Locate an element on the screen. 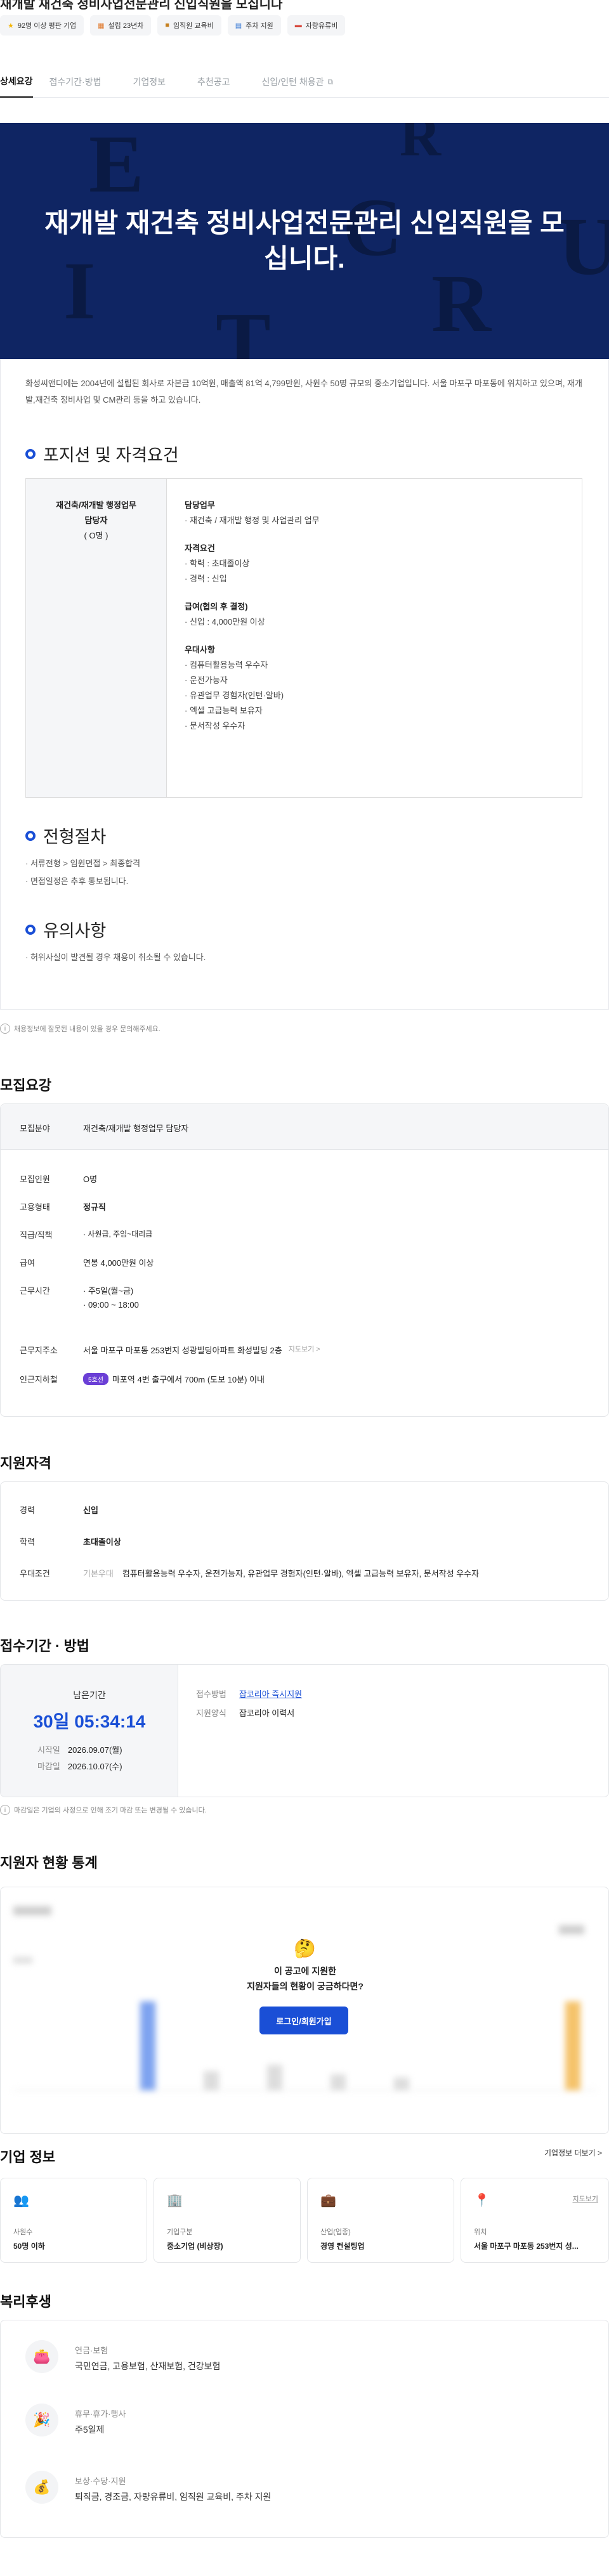  company-heading: 기업 정보 is located at coordinates (28, 2157).